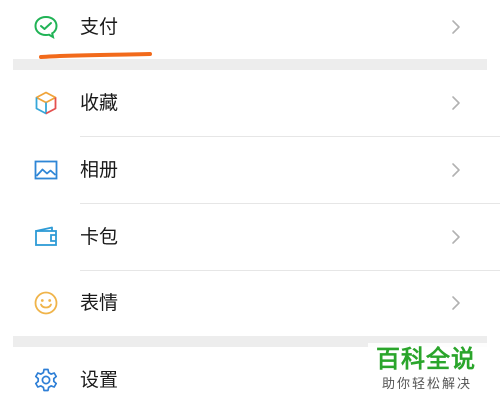  I want to click on menu-item-pay: 支付, so click(250, 30).